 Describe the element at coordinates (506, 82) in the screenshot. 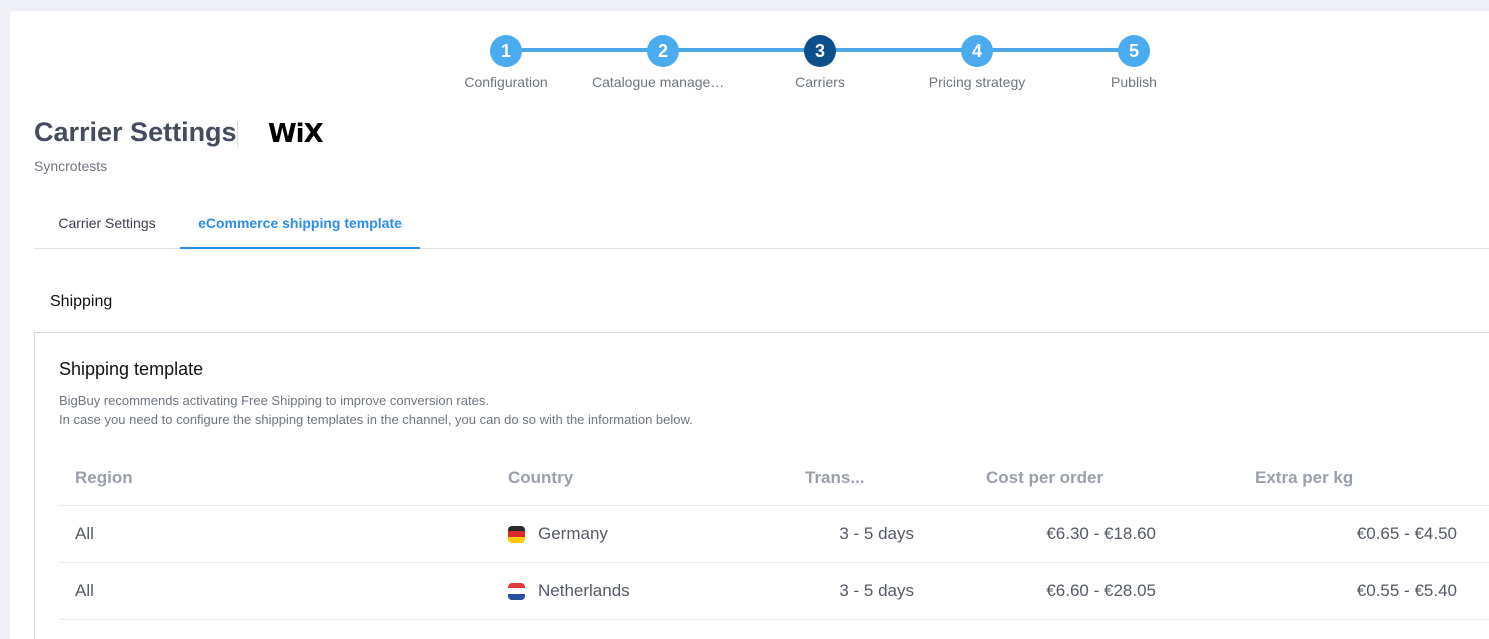

I see `step-label: Configuration` at that location.